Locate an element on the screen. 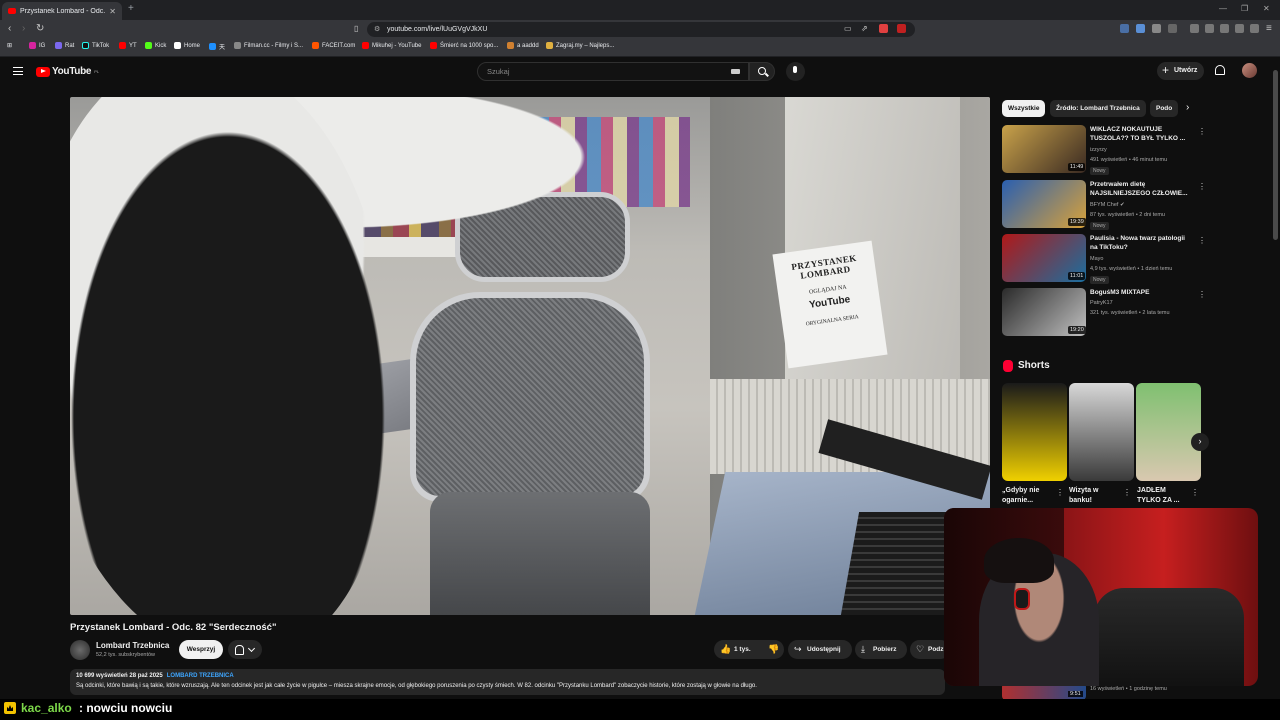 The height and width of the screenshot is (720, 1280). back-icon: ‹ is located at coordinates (9, 28).